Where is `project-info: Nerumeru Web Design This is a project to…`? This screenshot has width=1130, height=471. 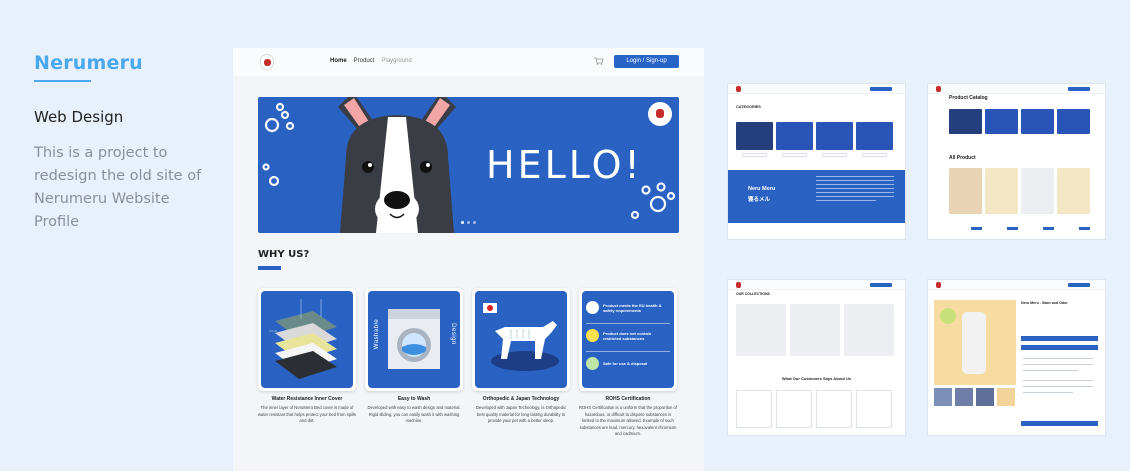 project-info: Nerumeru Web Design This is a project to… is located at coordinates (124, 143).